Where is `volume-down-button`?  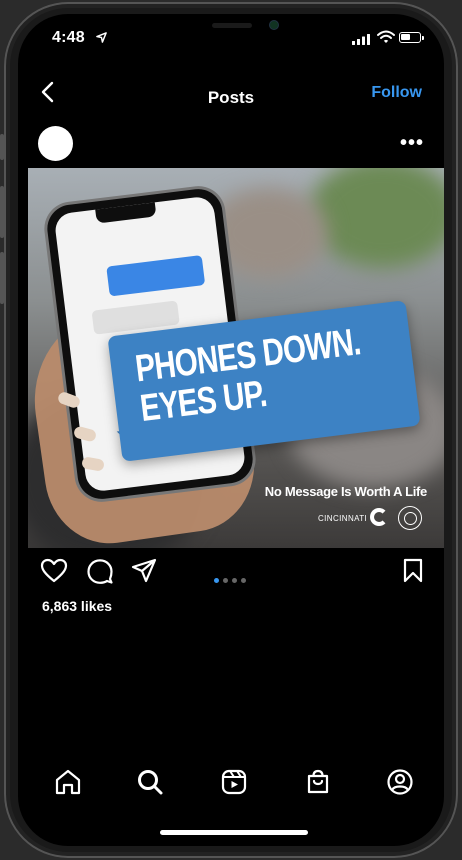
volume-down-button is located at coordinates (2, 278).